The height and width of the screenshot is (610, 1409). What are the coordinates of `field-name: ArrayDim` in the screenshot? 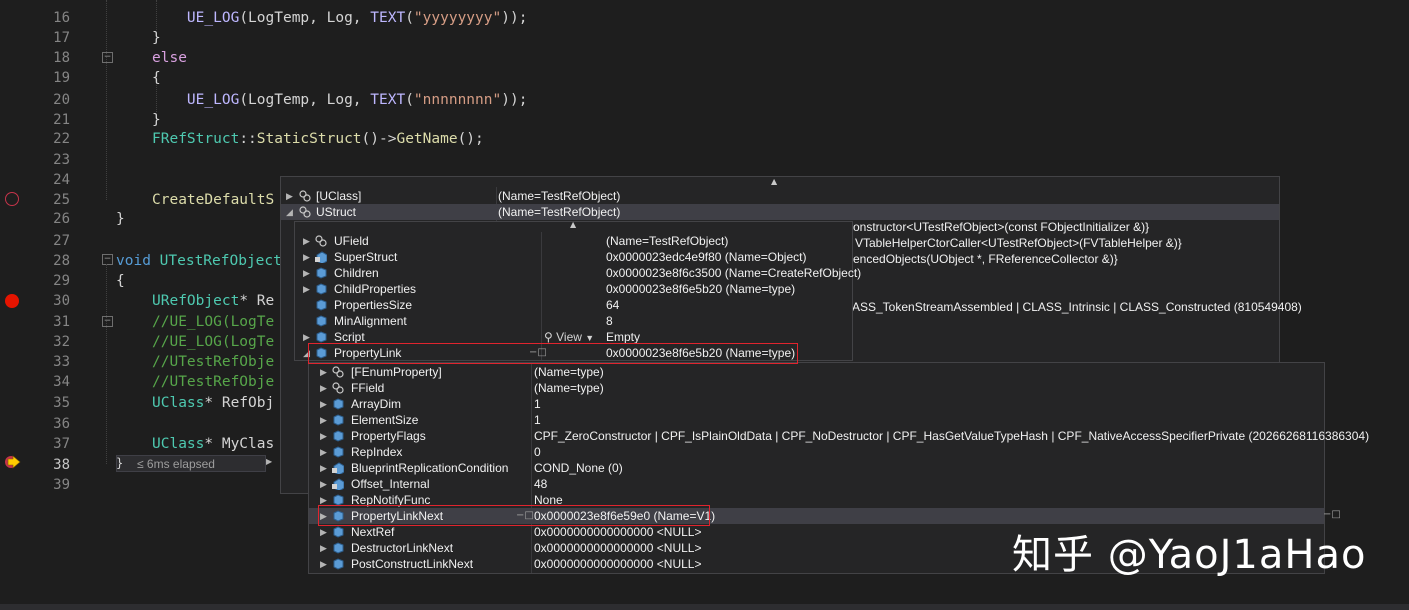 It's located at (376, 404).